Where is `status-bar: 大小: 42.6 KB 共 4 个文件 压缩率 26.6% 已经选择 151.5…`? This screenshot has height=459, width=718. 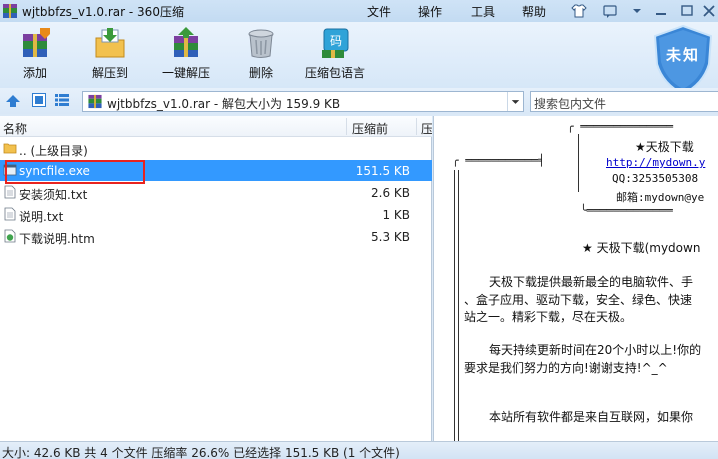 status-bar: 大小: 42.6 KB 共 4 个文件 压缩率 26.6% 已经选择 151.5… is located at coordinates (359, 450).